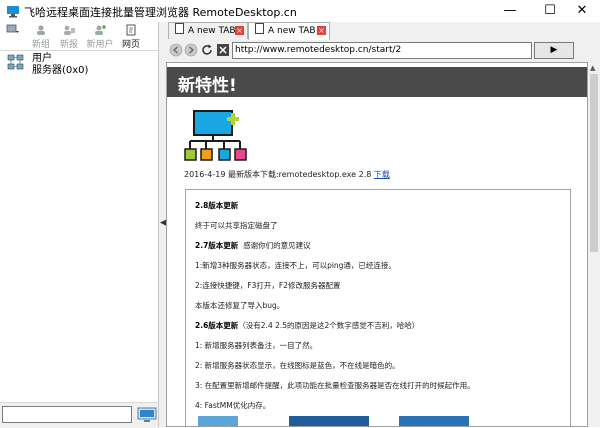  What do you see at coordinates (594, 163) in the screenshot?
I see `scrollbar-thumb` at bounding box center [594, 163].